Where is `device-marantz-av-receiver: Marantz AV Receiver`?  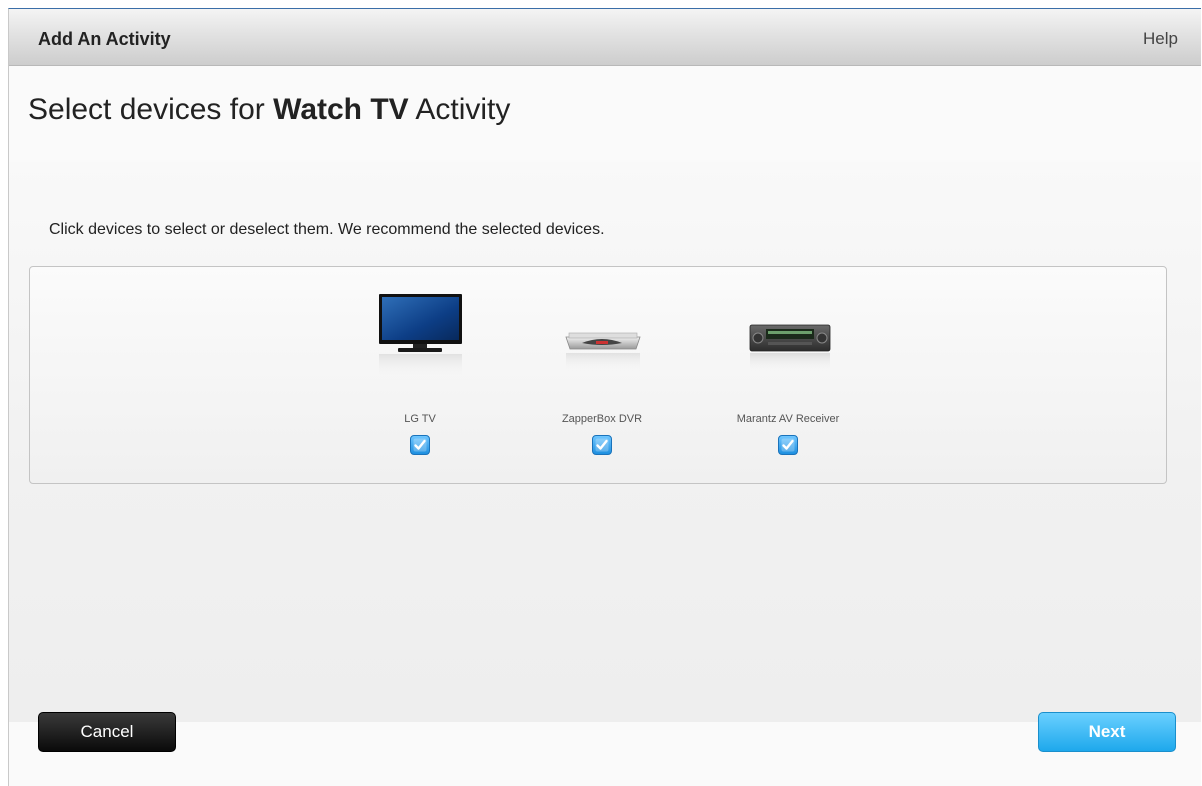
device-marantz-av-receiver: Marantz AV Receiver is located at coordinates (788, 376).